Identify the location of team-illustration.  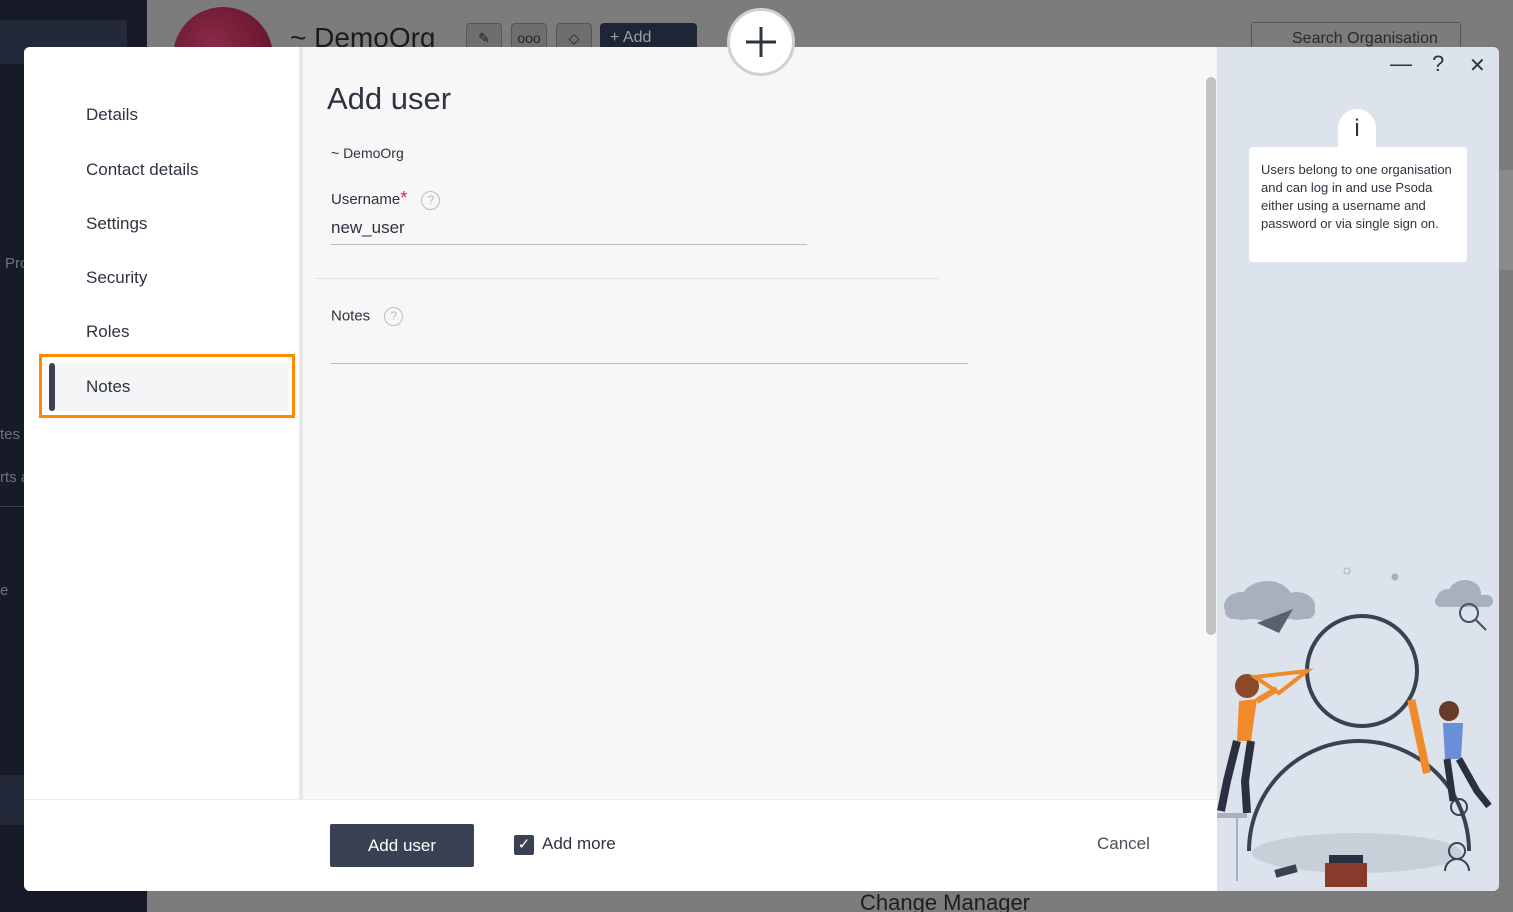
(1355, 727).